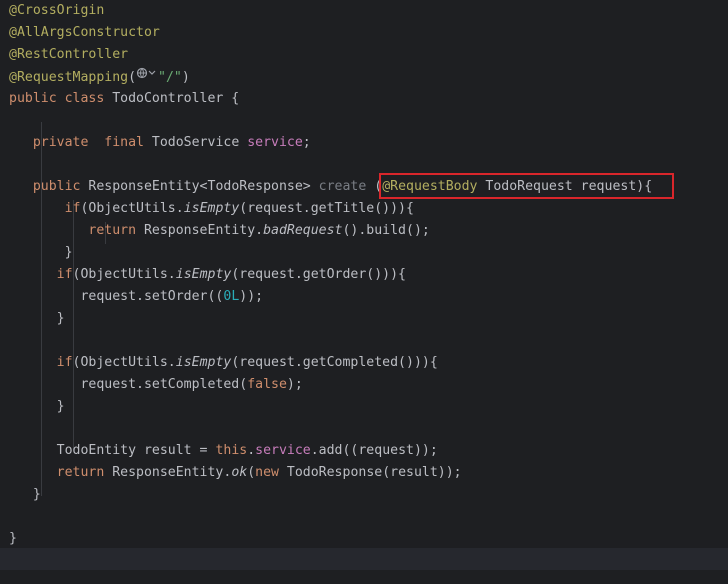  Describe the element at coordinates (267, 384) in the screenshot. I see `code-token: false` at that location.